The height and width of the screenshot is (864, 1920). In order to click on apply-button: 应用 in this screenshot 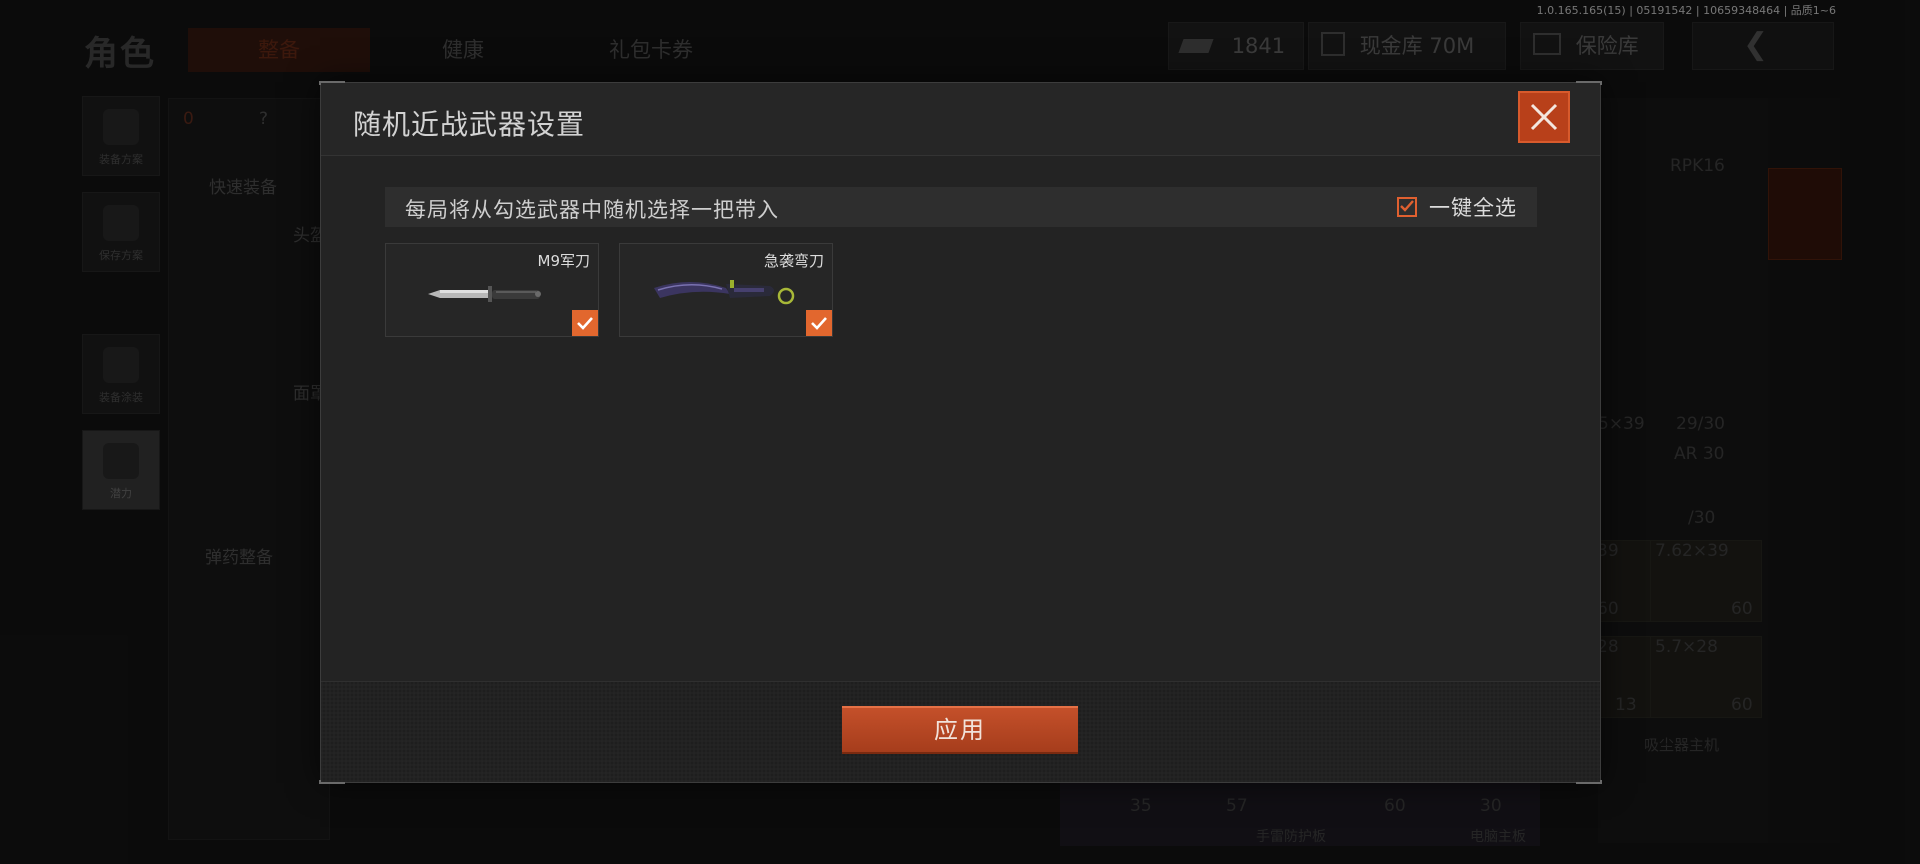, I will do `click(960, 730)`.